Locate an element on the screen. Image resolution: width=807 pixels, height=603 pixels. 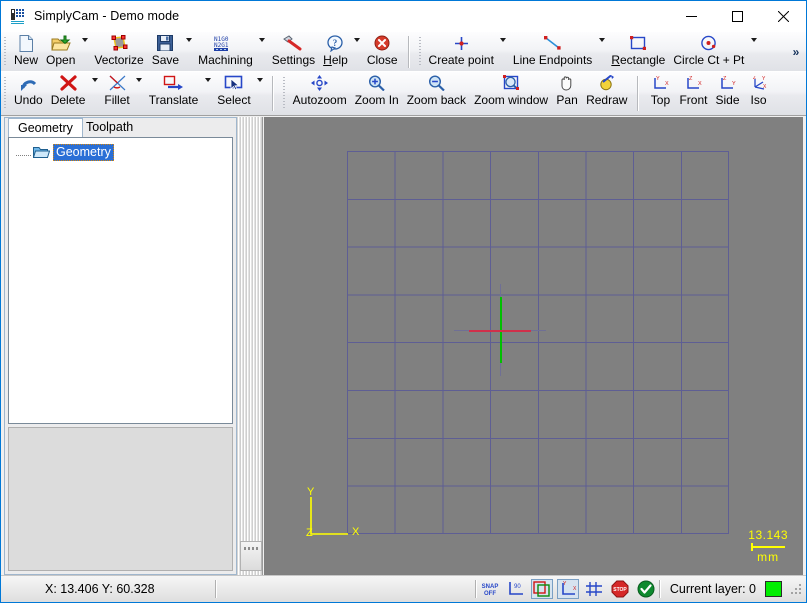
tree-item-geometry: Geometry is located at coordinates (65, 152).